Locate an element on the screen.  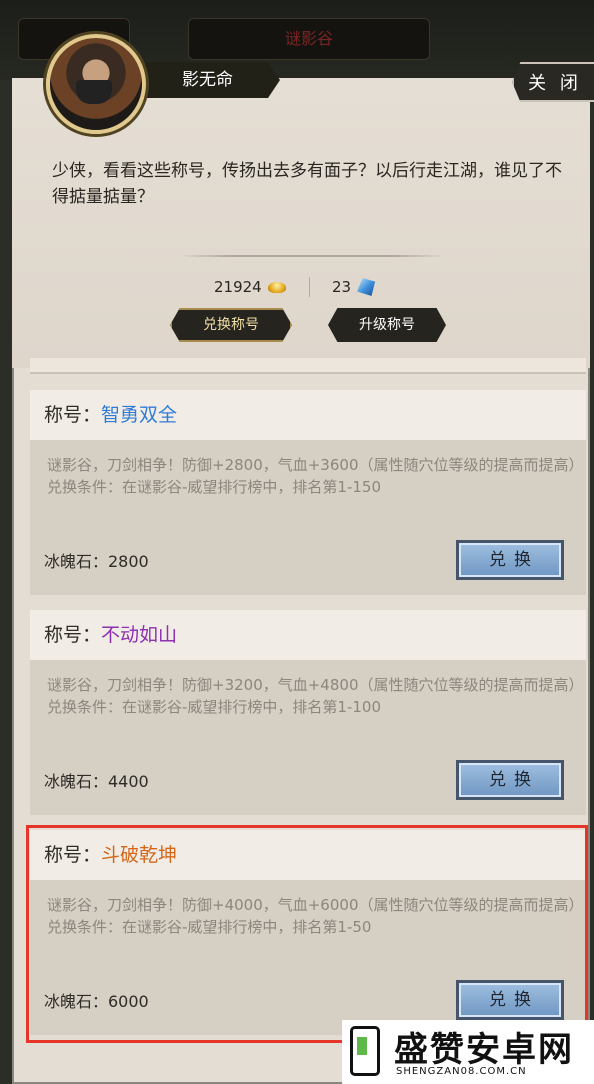
exchange-title-tab: 兑换称号 is located at coordinates (231, 325).